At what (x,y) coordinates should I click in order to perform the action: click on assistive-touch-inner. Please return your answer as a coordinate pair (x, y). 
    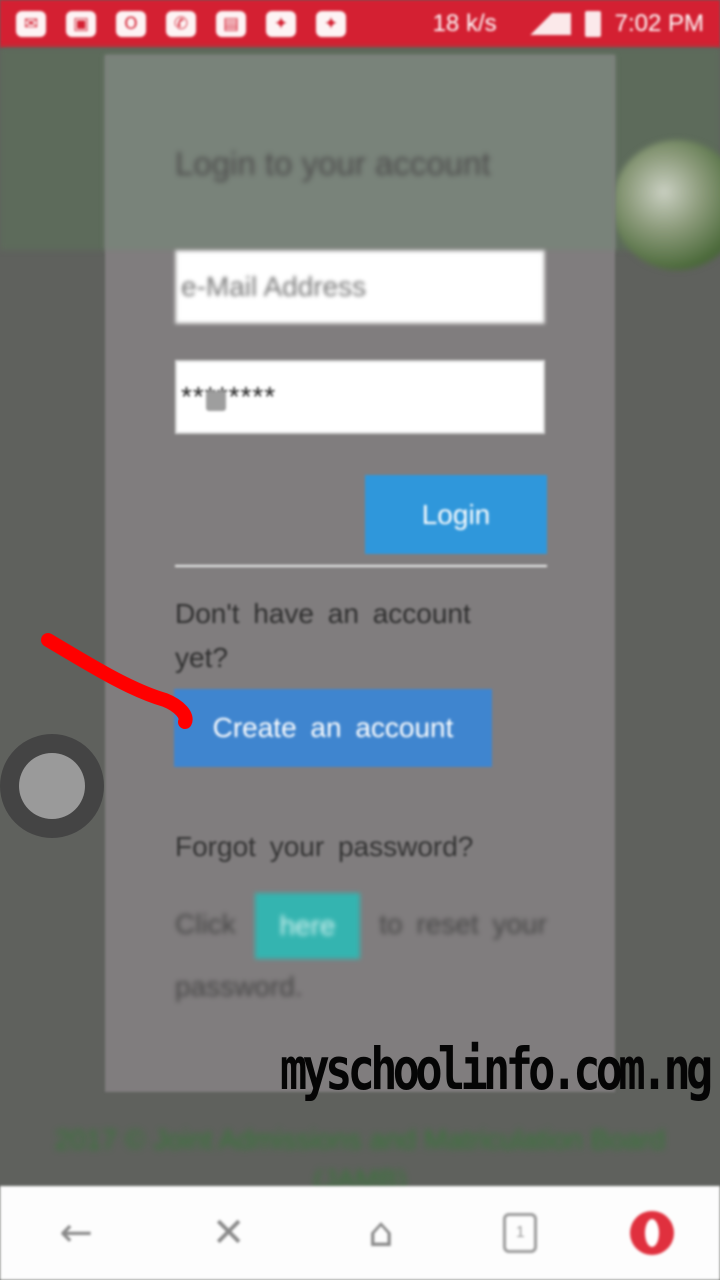
    Looking at the image, I should click on (52, 786).